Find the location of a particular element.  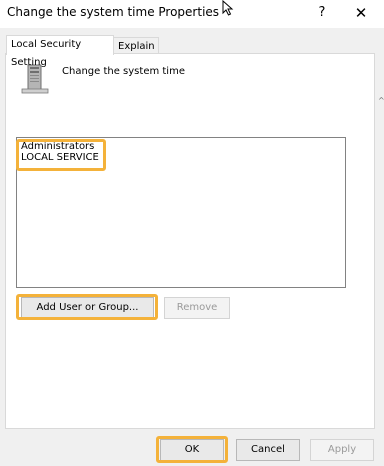

tab-local-security-setting: Local Security Setting is located at coordinates (60, 51).